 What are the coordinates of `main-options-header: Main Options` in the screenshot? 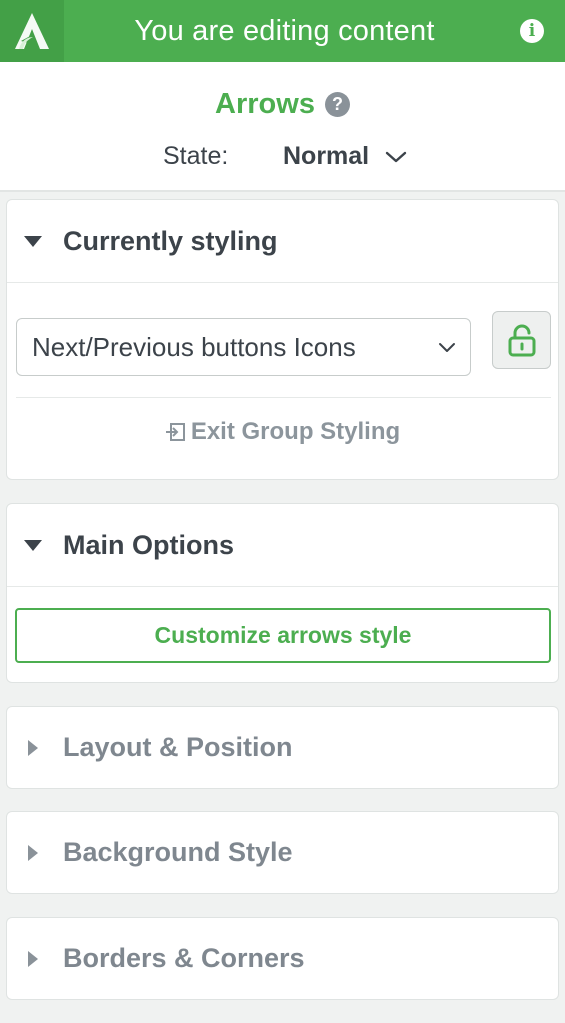 It's located at (282, 545).